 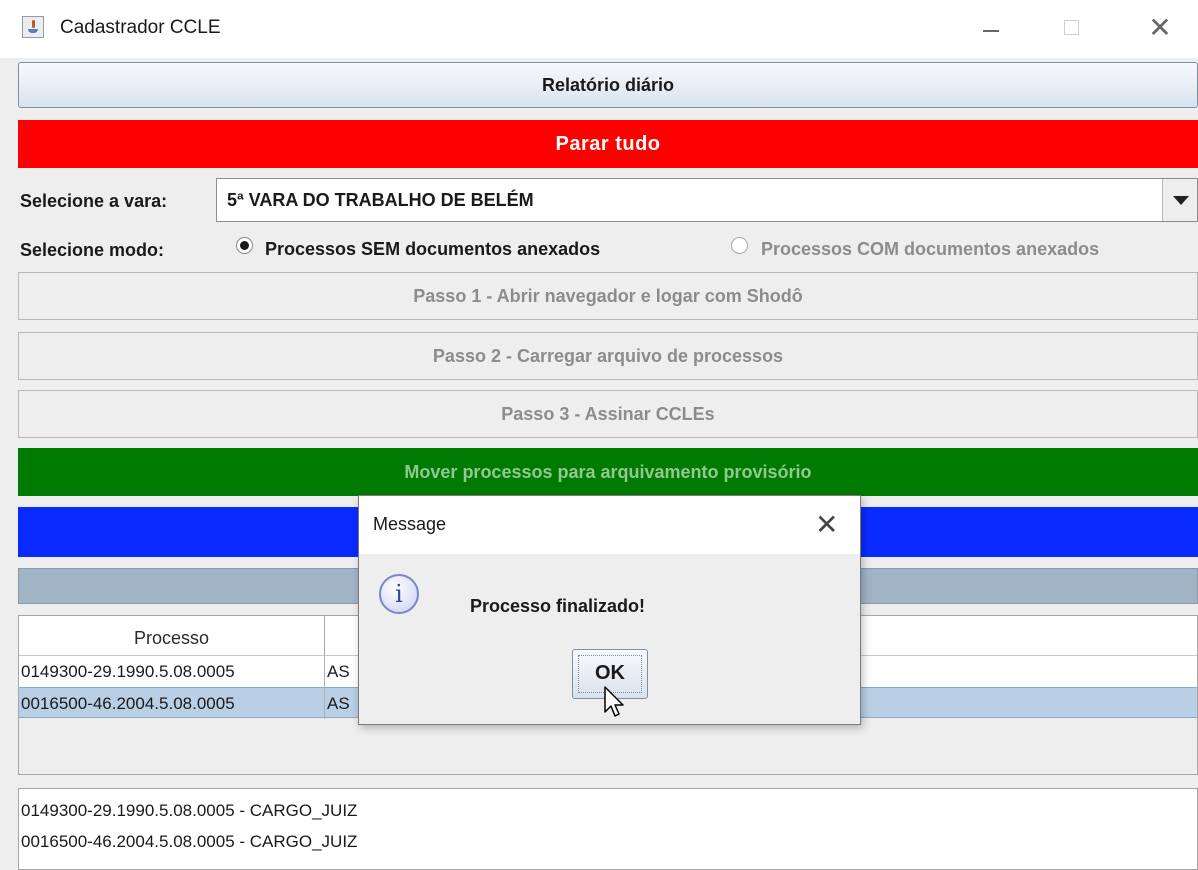 What do you see at coordinates (172, 703) in the screenshot?
I see `table-cell-processo: 0016500-46.2004.5.08.0005` at bounding box center [172, 703].